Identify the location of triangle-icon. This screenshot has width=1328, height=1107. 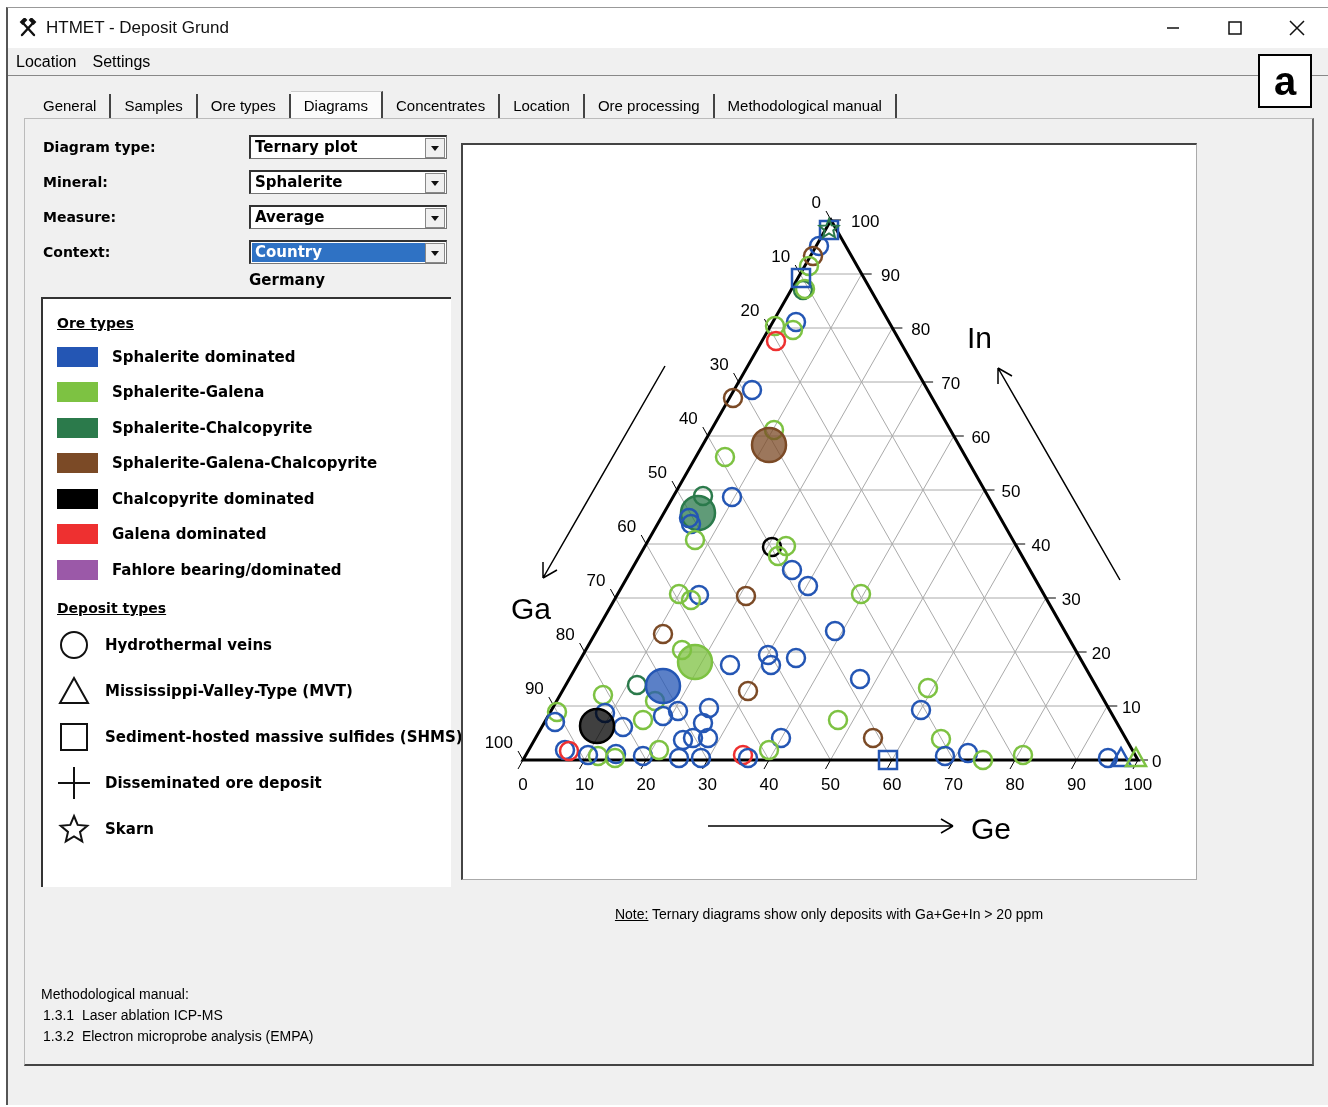
(74, 690).